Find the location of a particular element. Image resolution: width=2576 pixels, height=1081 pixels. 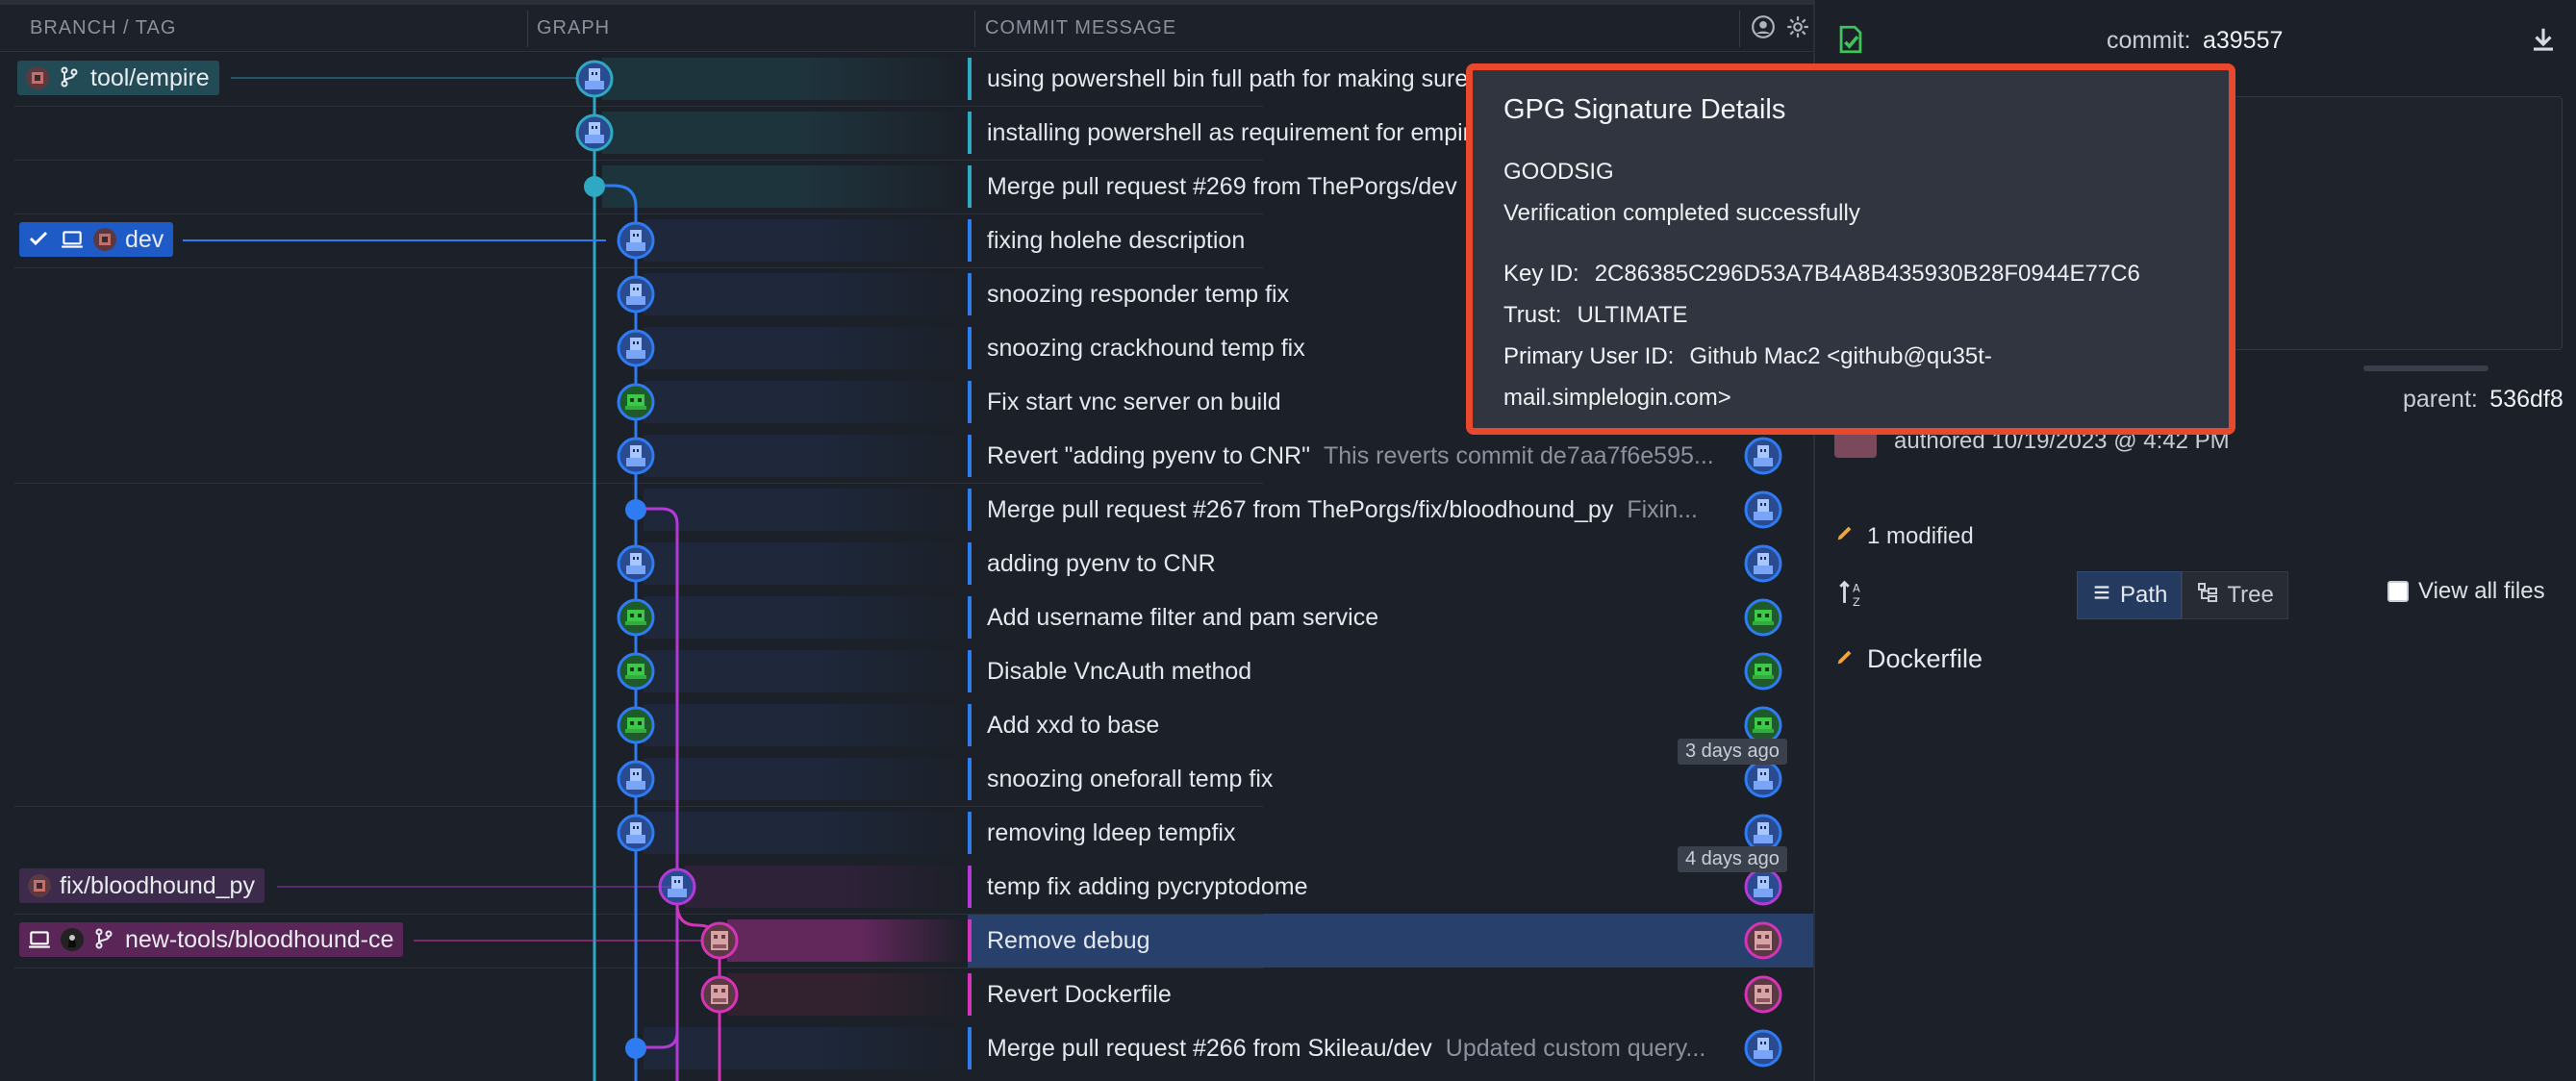

key-label: Key ID: is located at coordinates (1541, 274).